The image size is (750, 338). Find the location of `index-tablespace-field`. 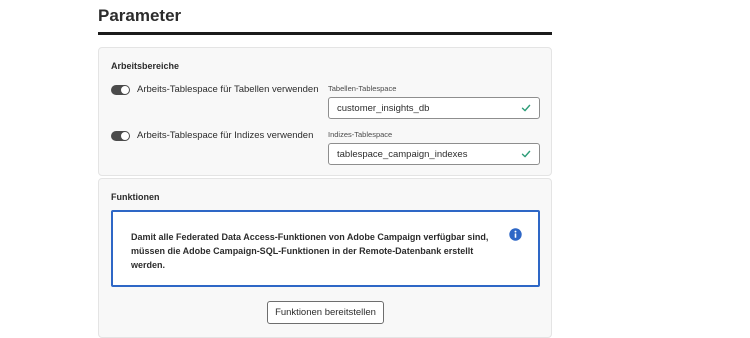

index-tablespace-field is located at coordinates (434, 154).